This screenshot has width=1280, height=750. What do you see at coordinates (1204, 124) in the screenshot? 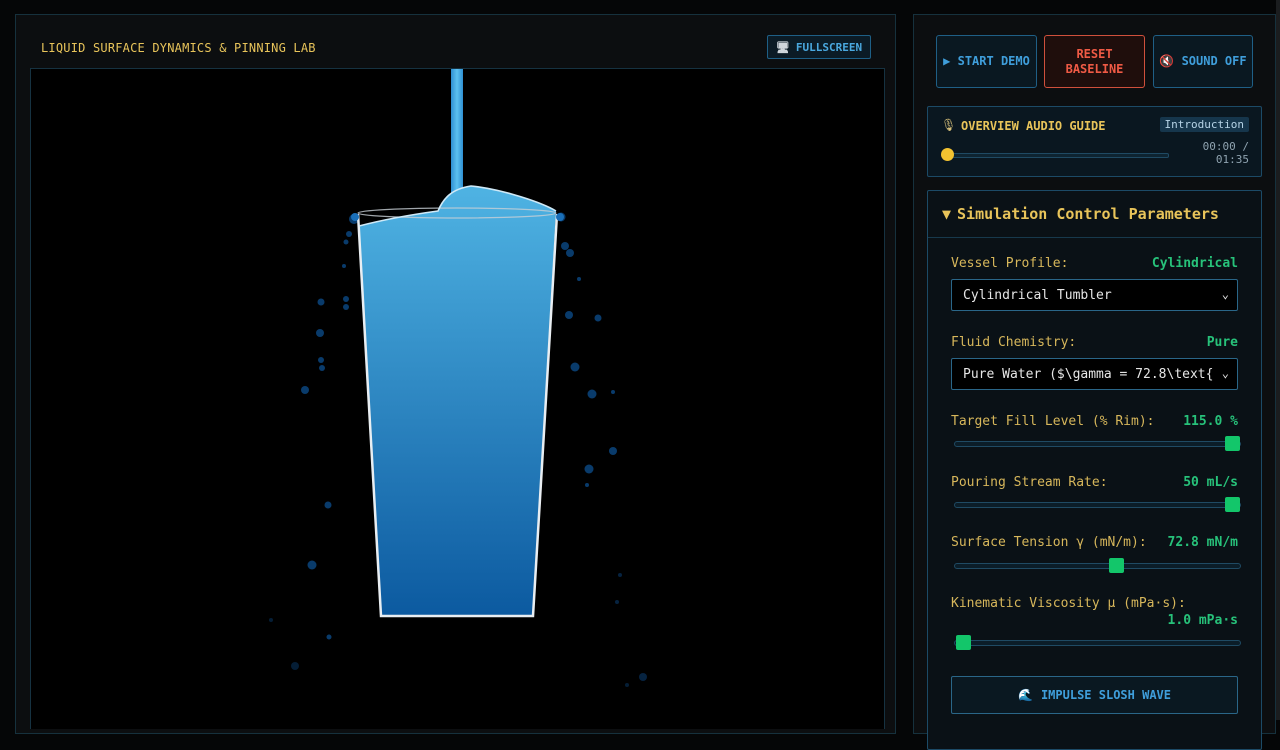
I see `audio-chapter-badge: Introduction` at bounding box center [1204, 124].